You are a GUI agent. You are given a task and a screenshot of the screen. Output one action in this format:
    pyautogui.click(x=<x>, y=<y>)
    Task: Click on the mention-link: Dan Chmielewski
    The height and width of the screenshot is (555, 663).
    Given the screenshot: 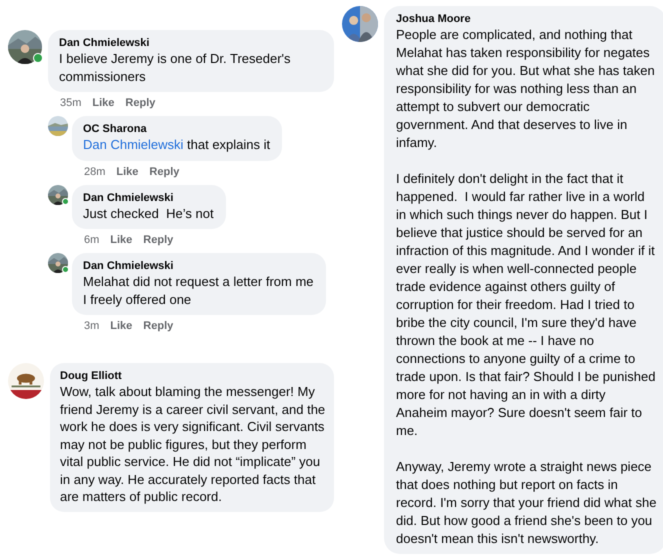 What is the action you would take?
    pyautogui.click(x=133, y=144)
    